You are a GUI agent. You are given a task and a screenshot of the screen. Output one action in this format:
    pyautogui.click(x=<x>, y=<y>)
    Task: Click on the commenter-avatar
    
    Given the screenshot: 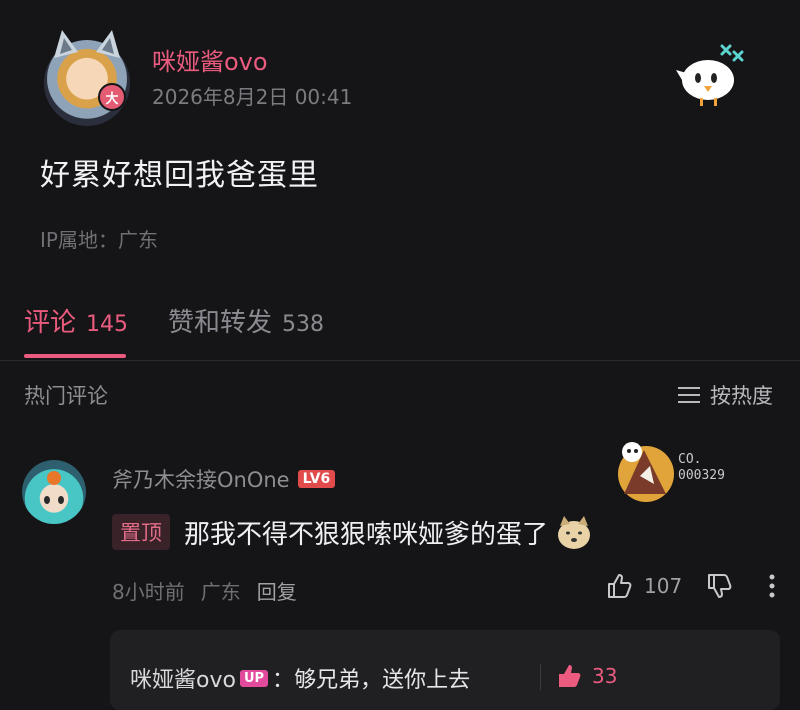 What is the action you would take?
    pyautogui.click(x=54, y=492)
    